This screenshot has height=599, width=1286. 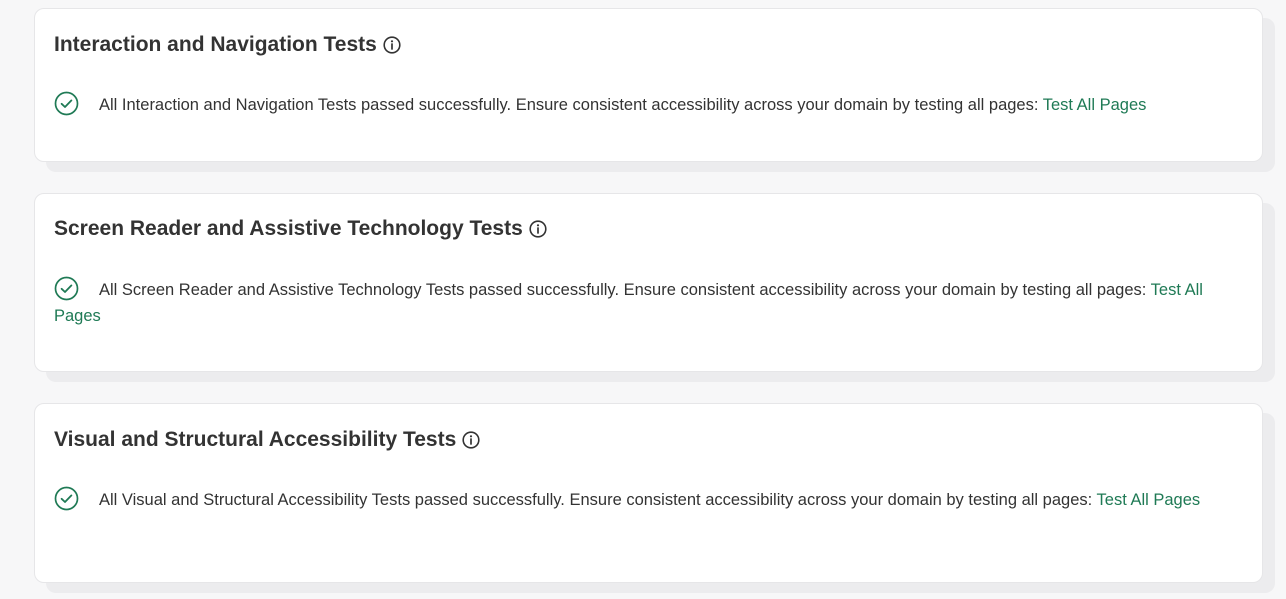 What do you see at coordinates (215, 44) in the screenshot?
I see `card-title-text: Interaction and Navigation Tests` at bounding box center [215, 44].